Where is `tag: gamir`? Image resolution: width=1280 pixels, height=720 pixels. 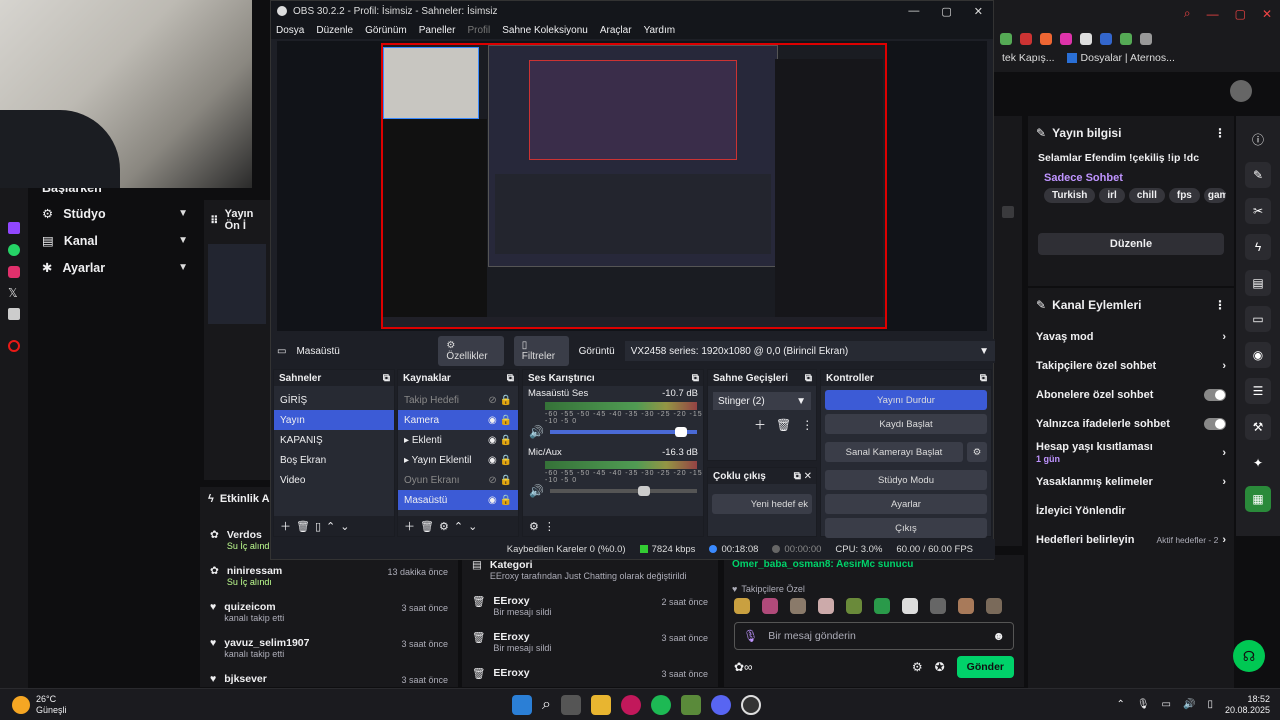
tag: gamir is located at coordinates (1214, 195).